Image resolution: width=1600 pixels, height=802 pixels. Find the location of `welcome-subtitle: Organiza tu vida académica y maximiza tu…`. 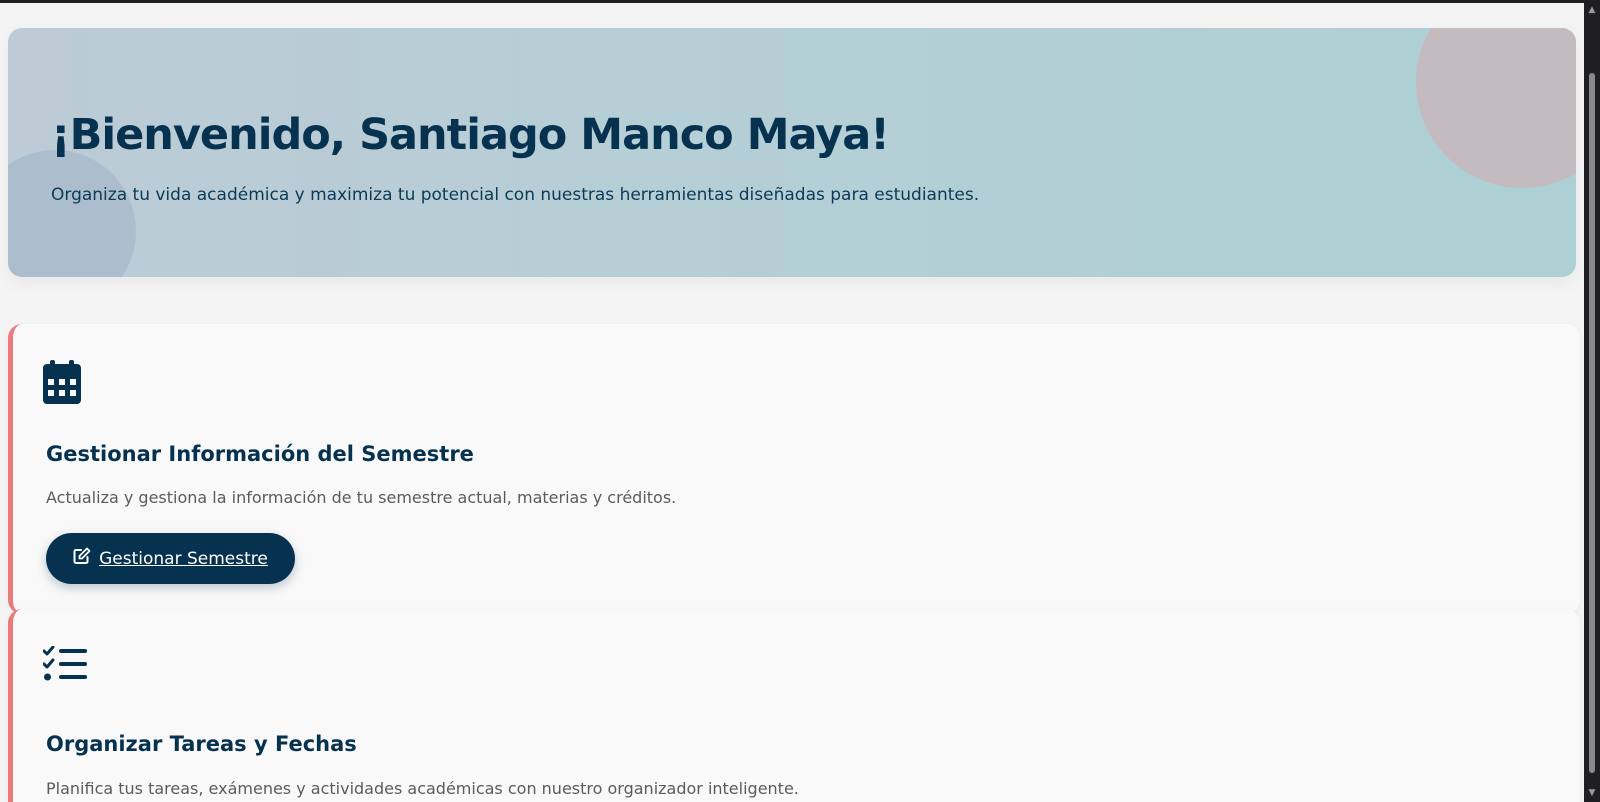

welcome-subtitle: Organiza tu vida académica y maximiza tu… is located at coordinates (515, 195).